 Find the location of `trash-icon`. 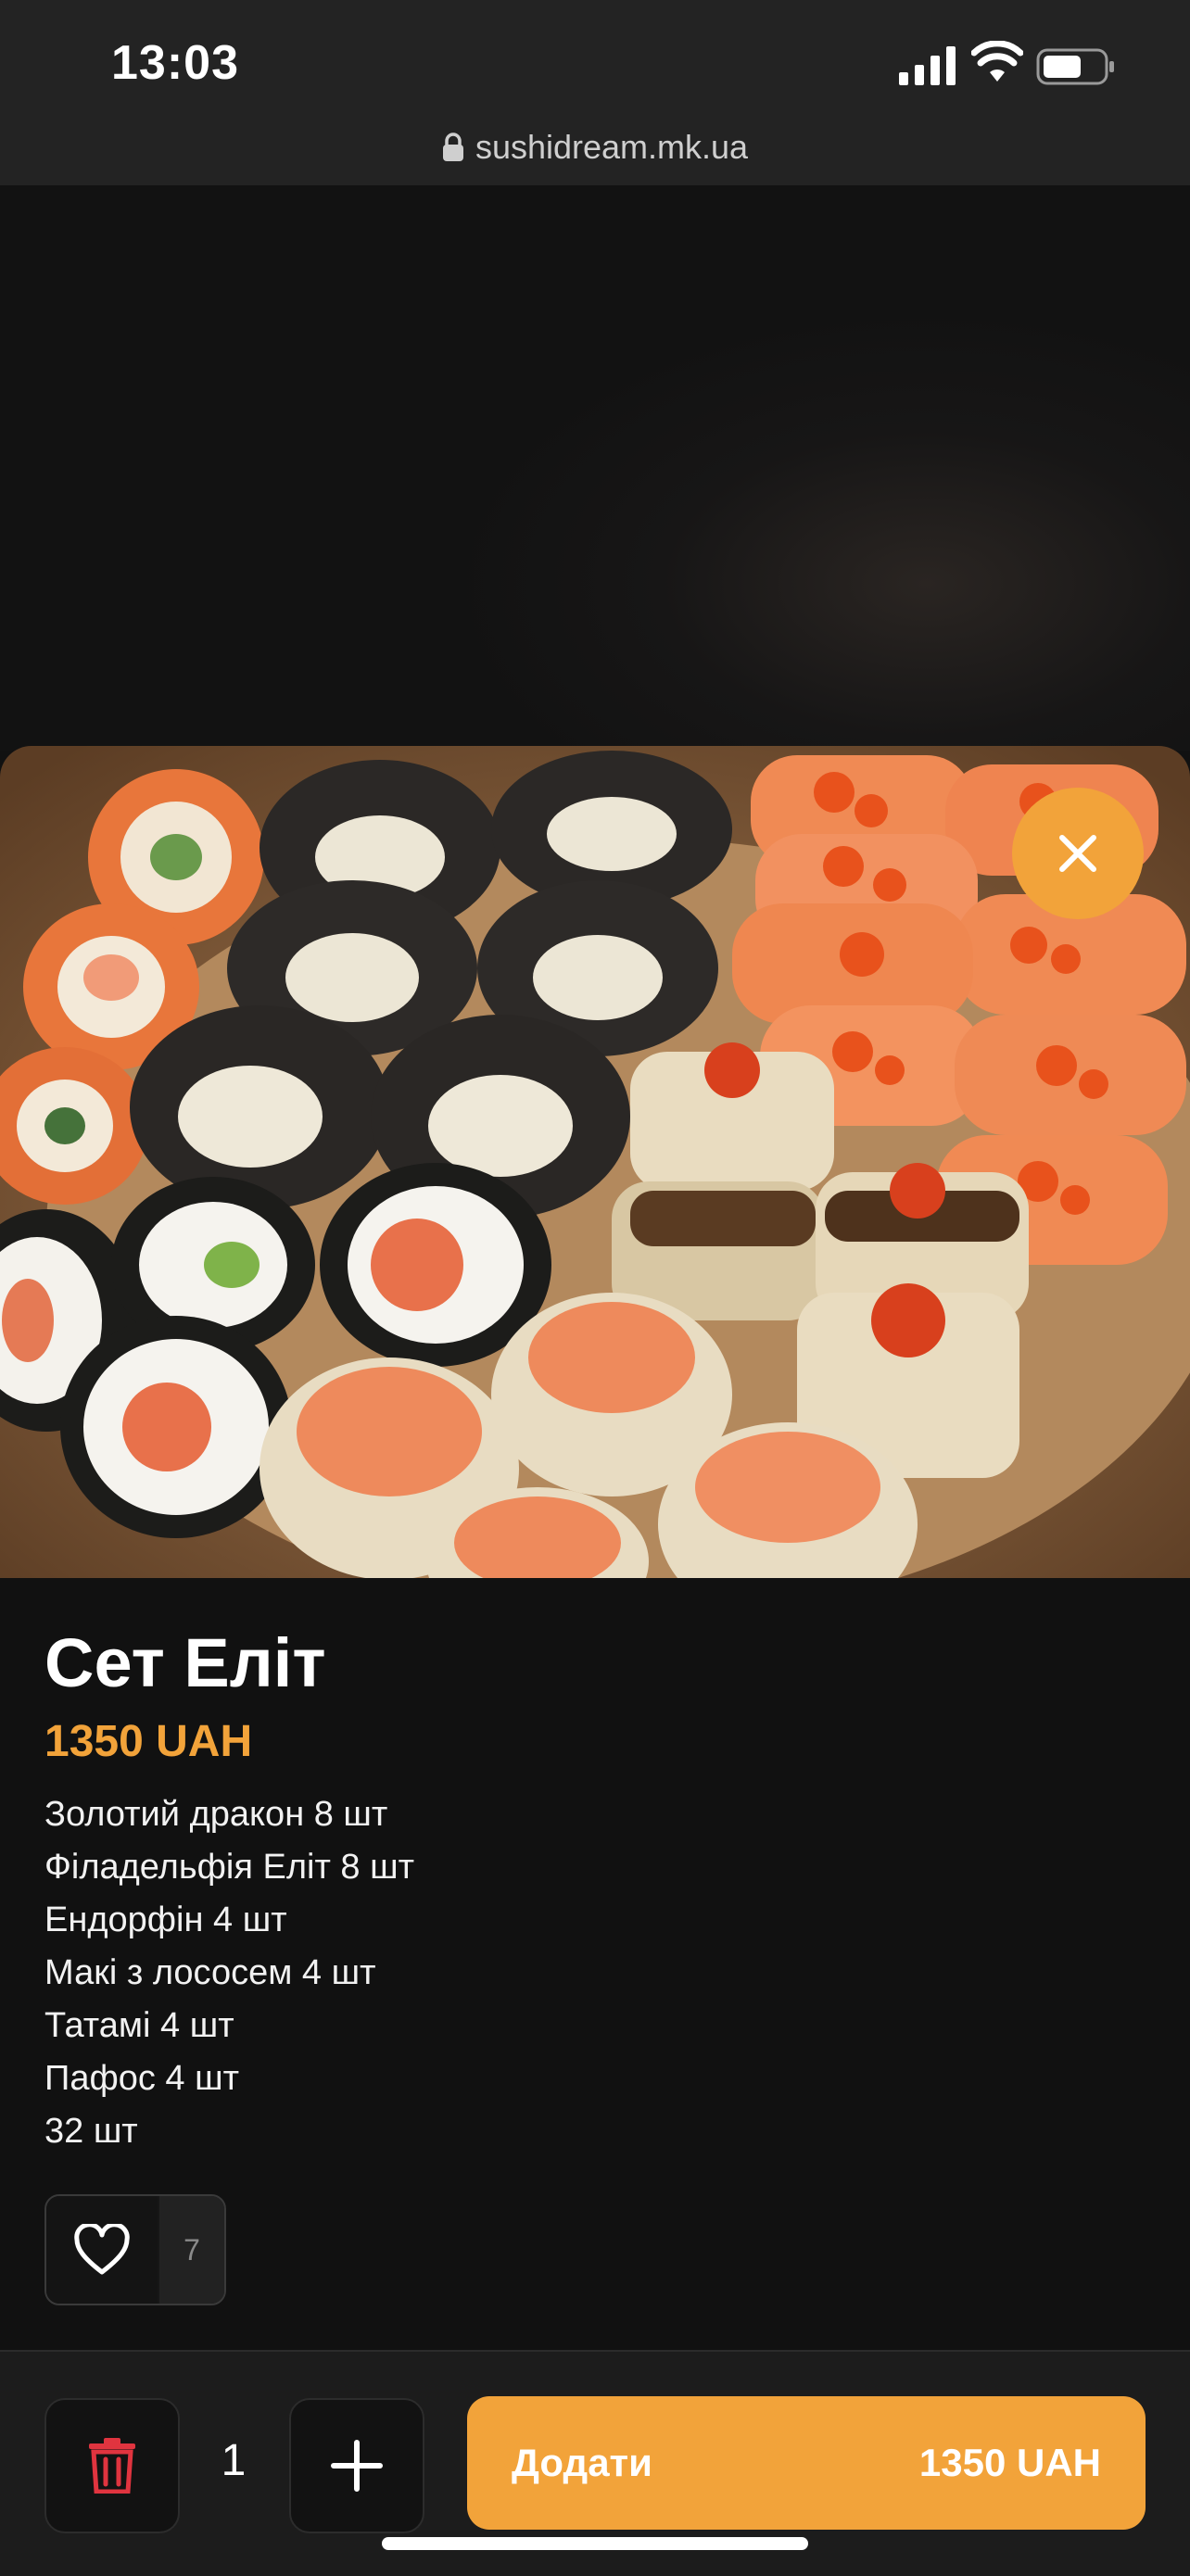

trash-icon is located at coordinates (112, 2466).